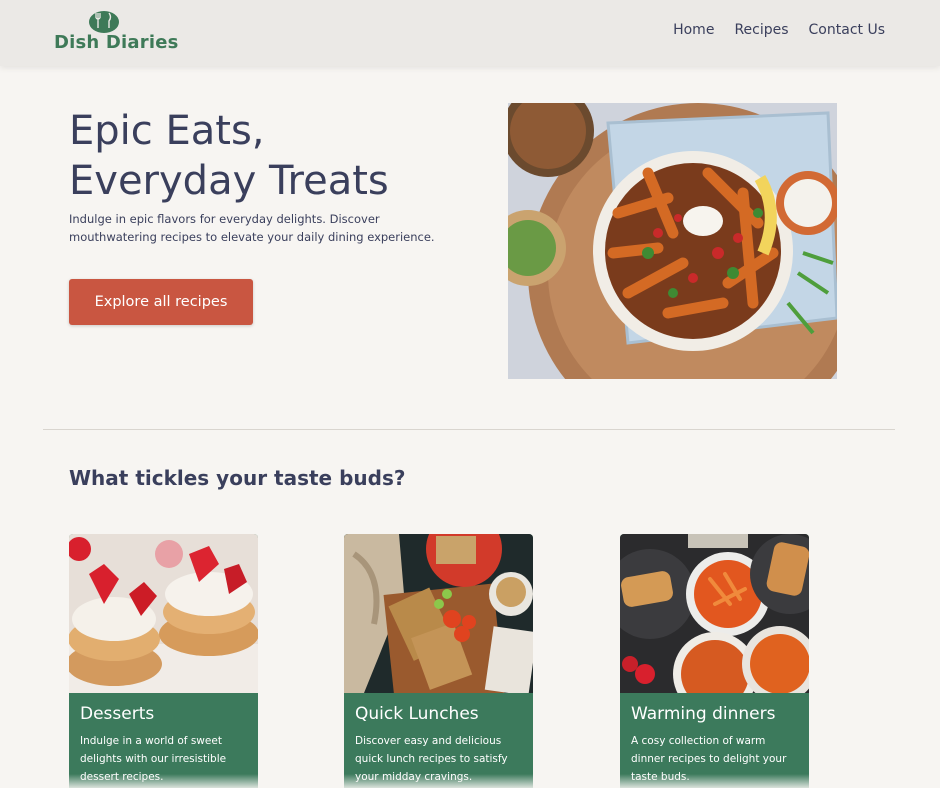 The width and height of the screenshot is (940, 788). Describe the element at coordinates (116, 42) in the screenshot. I see `logo-text: Dish Diaries` at that location.